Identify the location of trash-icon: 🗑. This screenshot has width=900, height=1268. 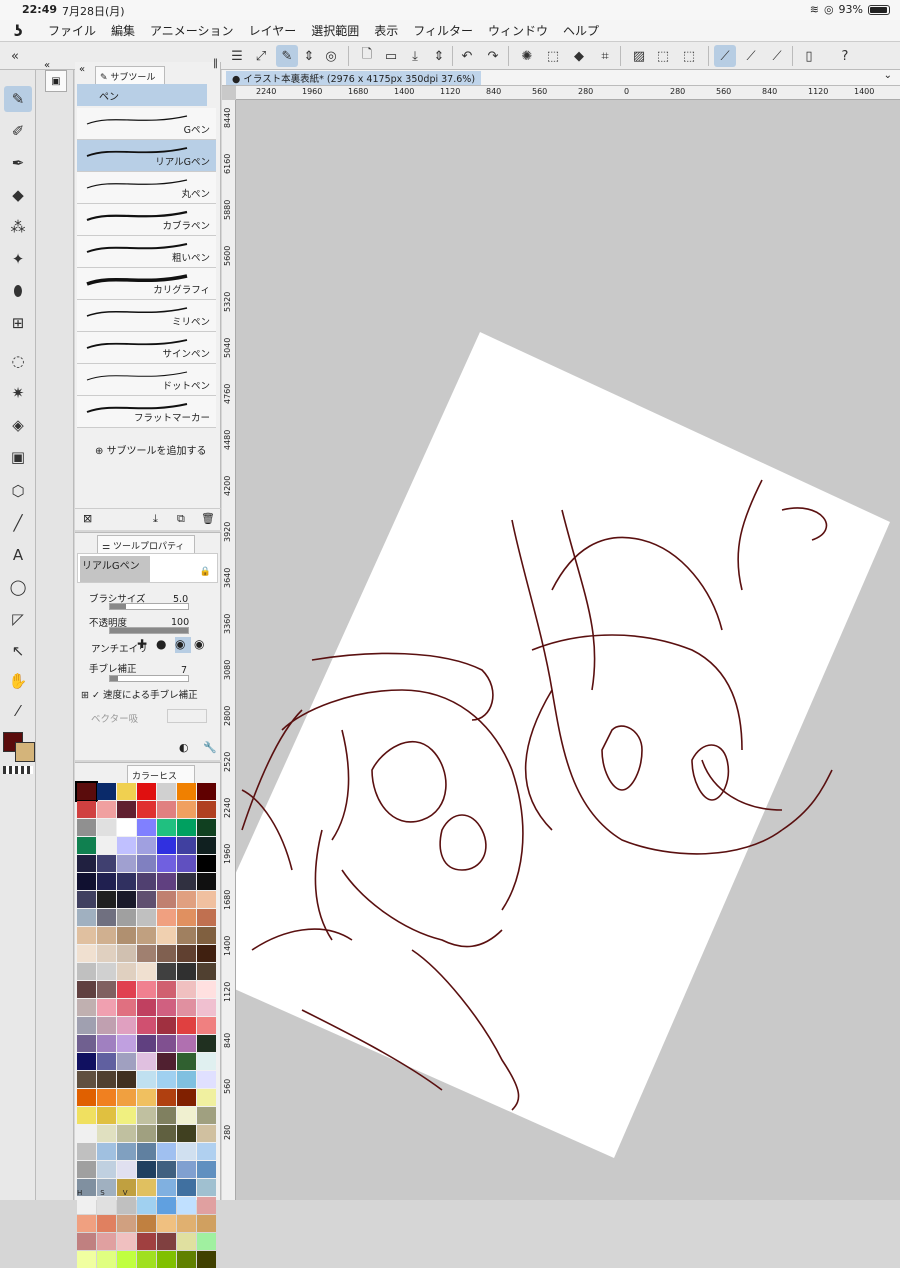
(208, 518).